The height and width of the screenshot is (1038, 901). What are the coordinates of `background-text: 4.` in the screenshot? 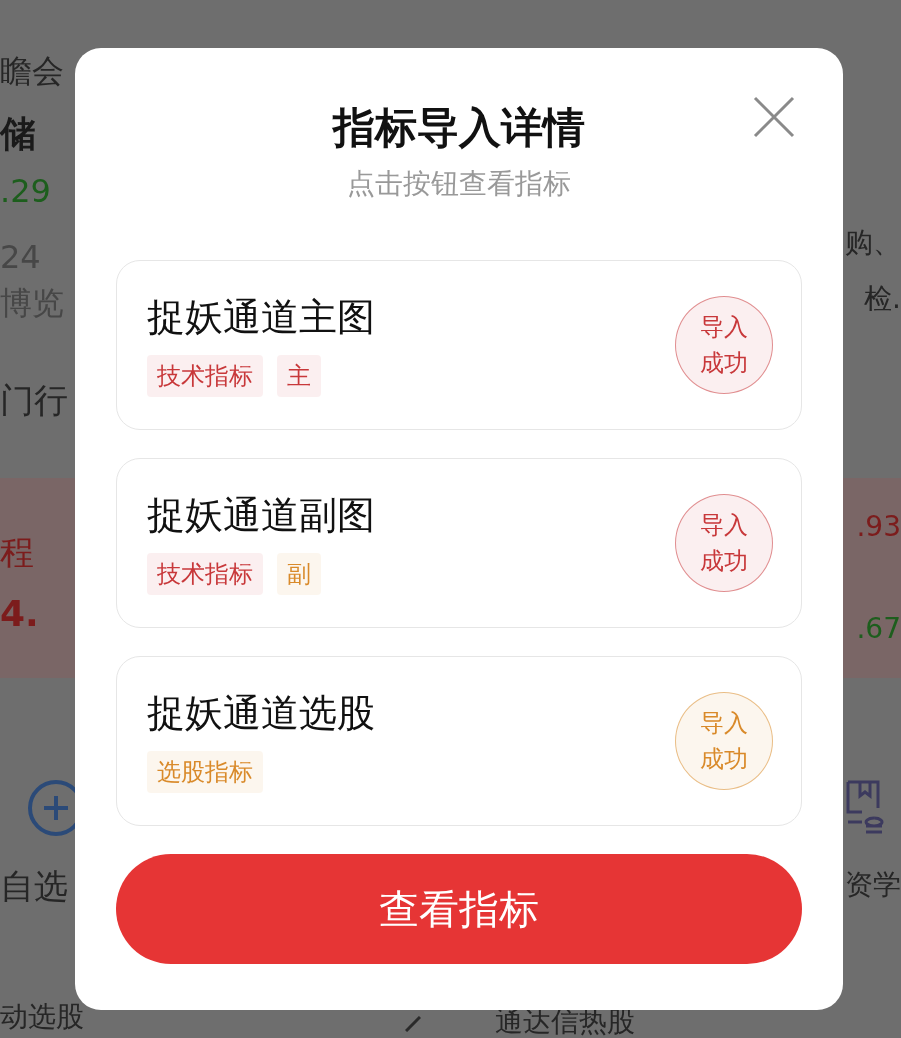 It's located at (19, 614).